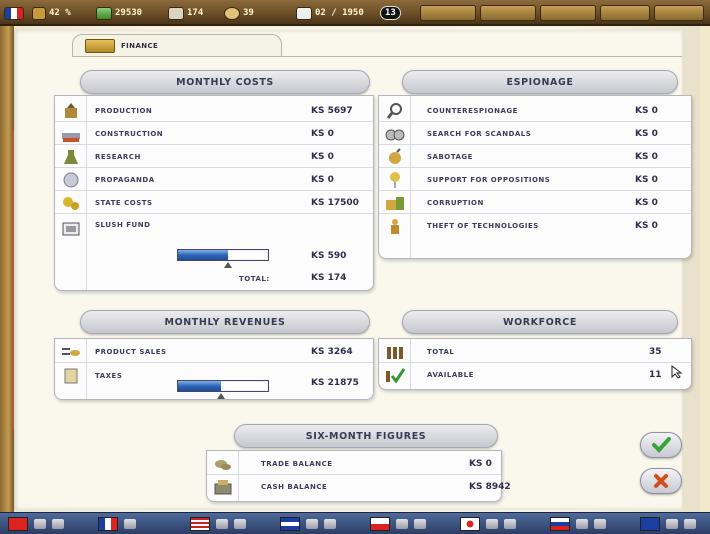  I want to click on close-icon, so click(661, 481).